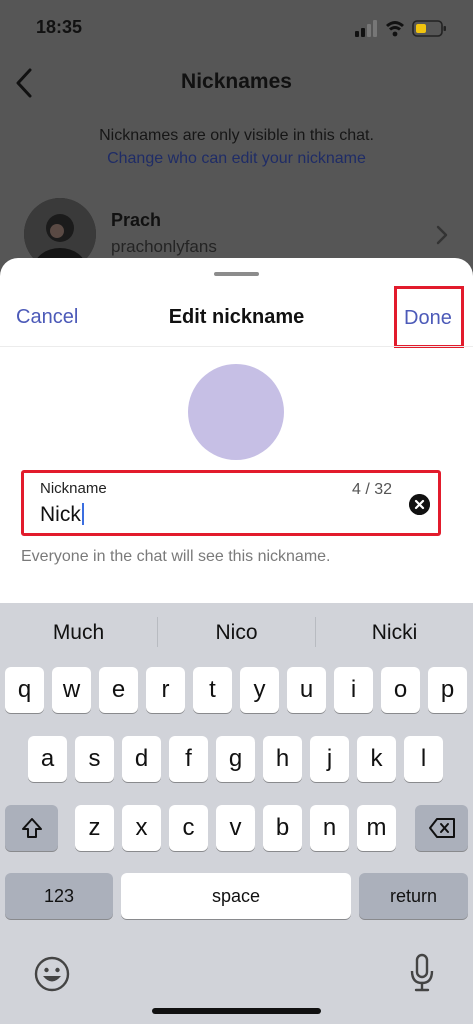 The image size is (473, 1024). I want to click on text-cursor, so click(82, 514).